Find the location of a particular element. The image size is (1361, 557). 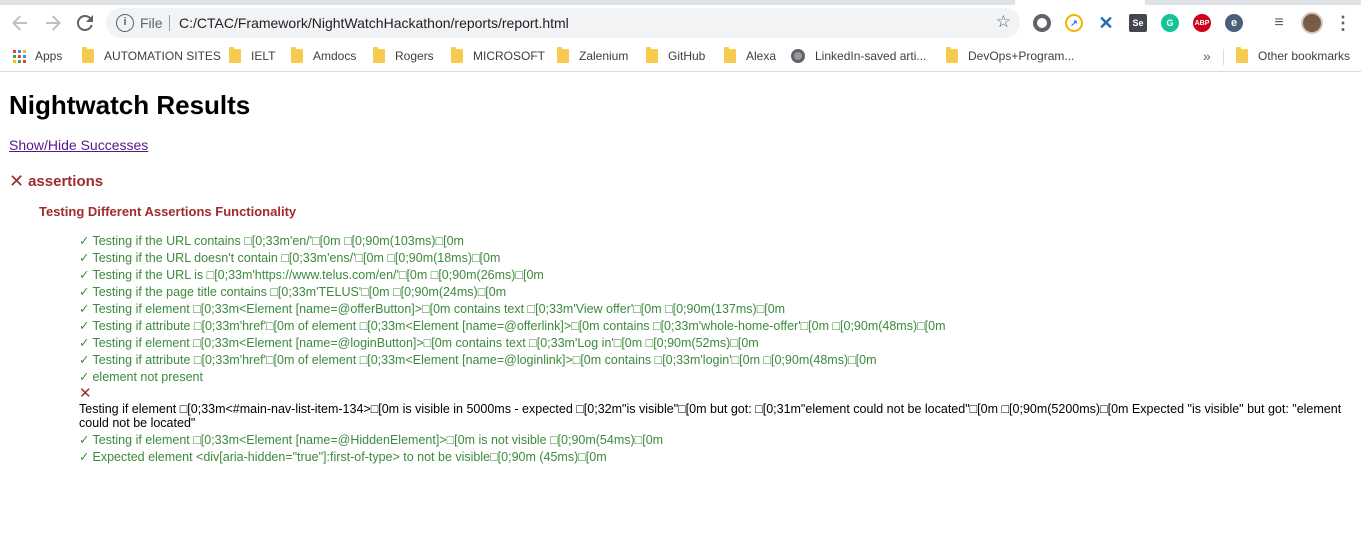

bookmark-automation-sites: AUTOMATION SITES is located at coordinates (151, 56).